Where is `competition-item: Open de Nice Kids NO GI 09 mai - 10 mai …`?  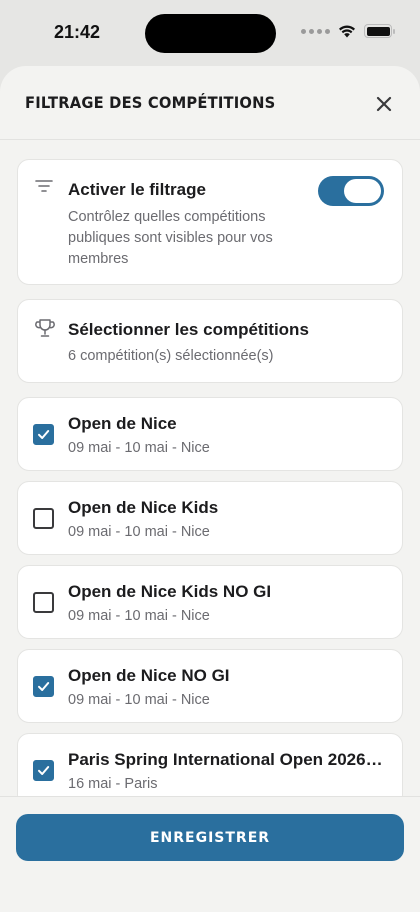 competition-item: Open de Nice Kids NO GI 09 mai - 10 mai … is located at coordinates (210, 602).